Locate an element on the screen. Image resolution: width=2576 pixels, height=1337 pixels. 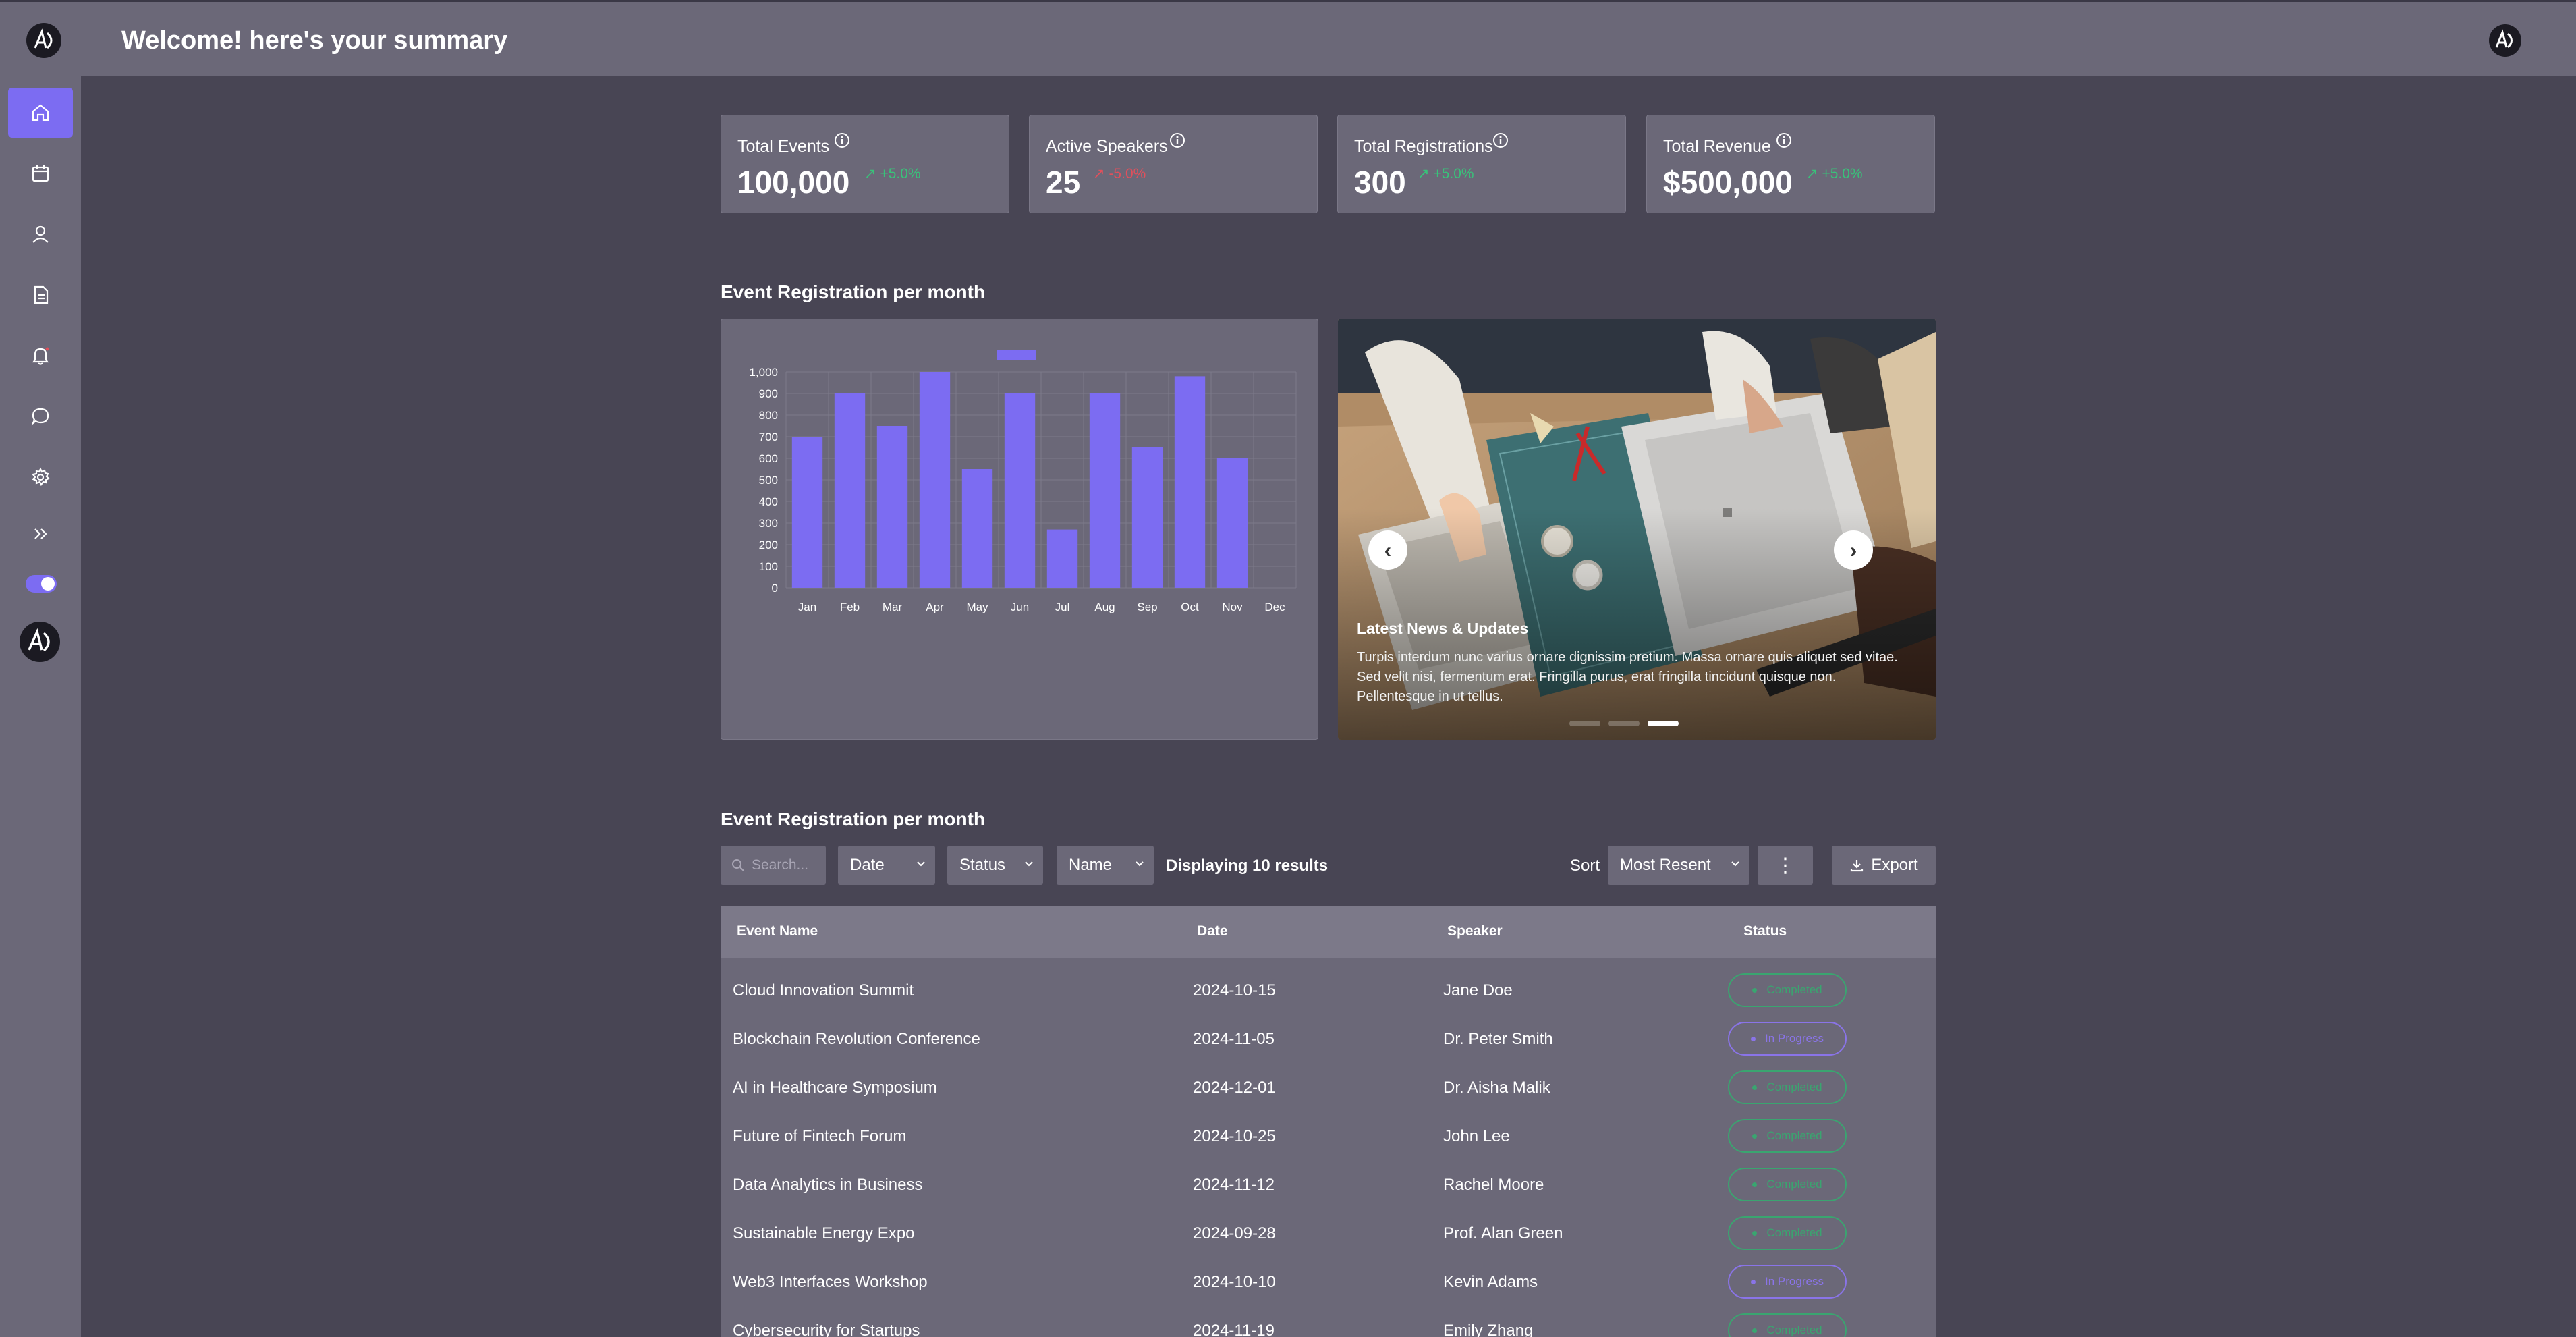
x-tick-label: Apr is located at coordinates (935, 607).